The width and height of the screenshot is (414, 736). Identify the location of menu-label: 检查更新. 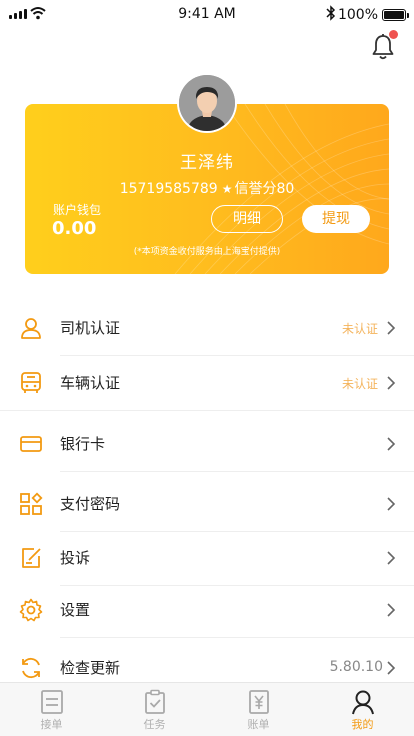
(90, 668).